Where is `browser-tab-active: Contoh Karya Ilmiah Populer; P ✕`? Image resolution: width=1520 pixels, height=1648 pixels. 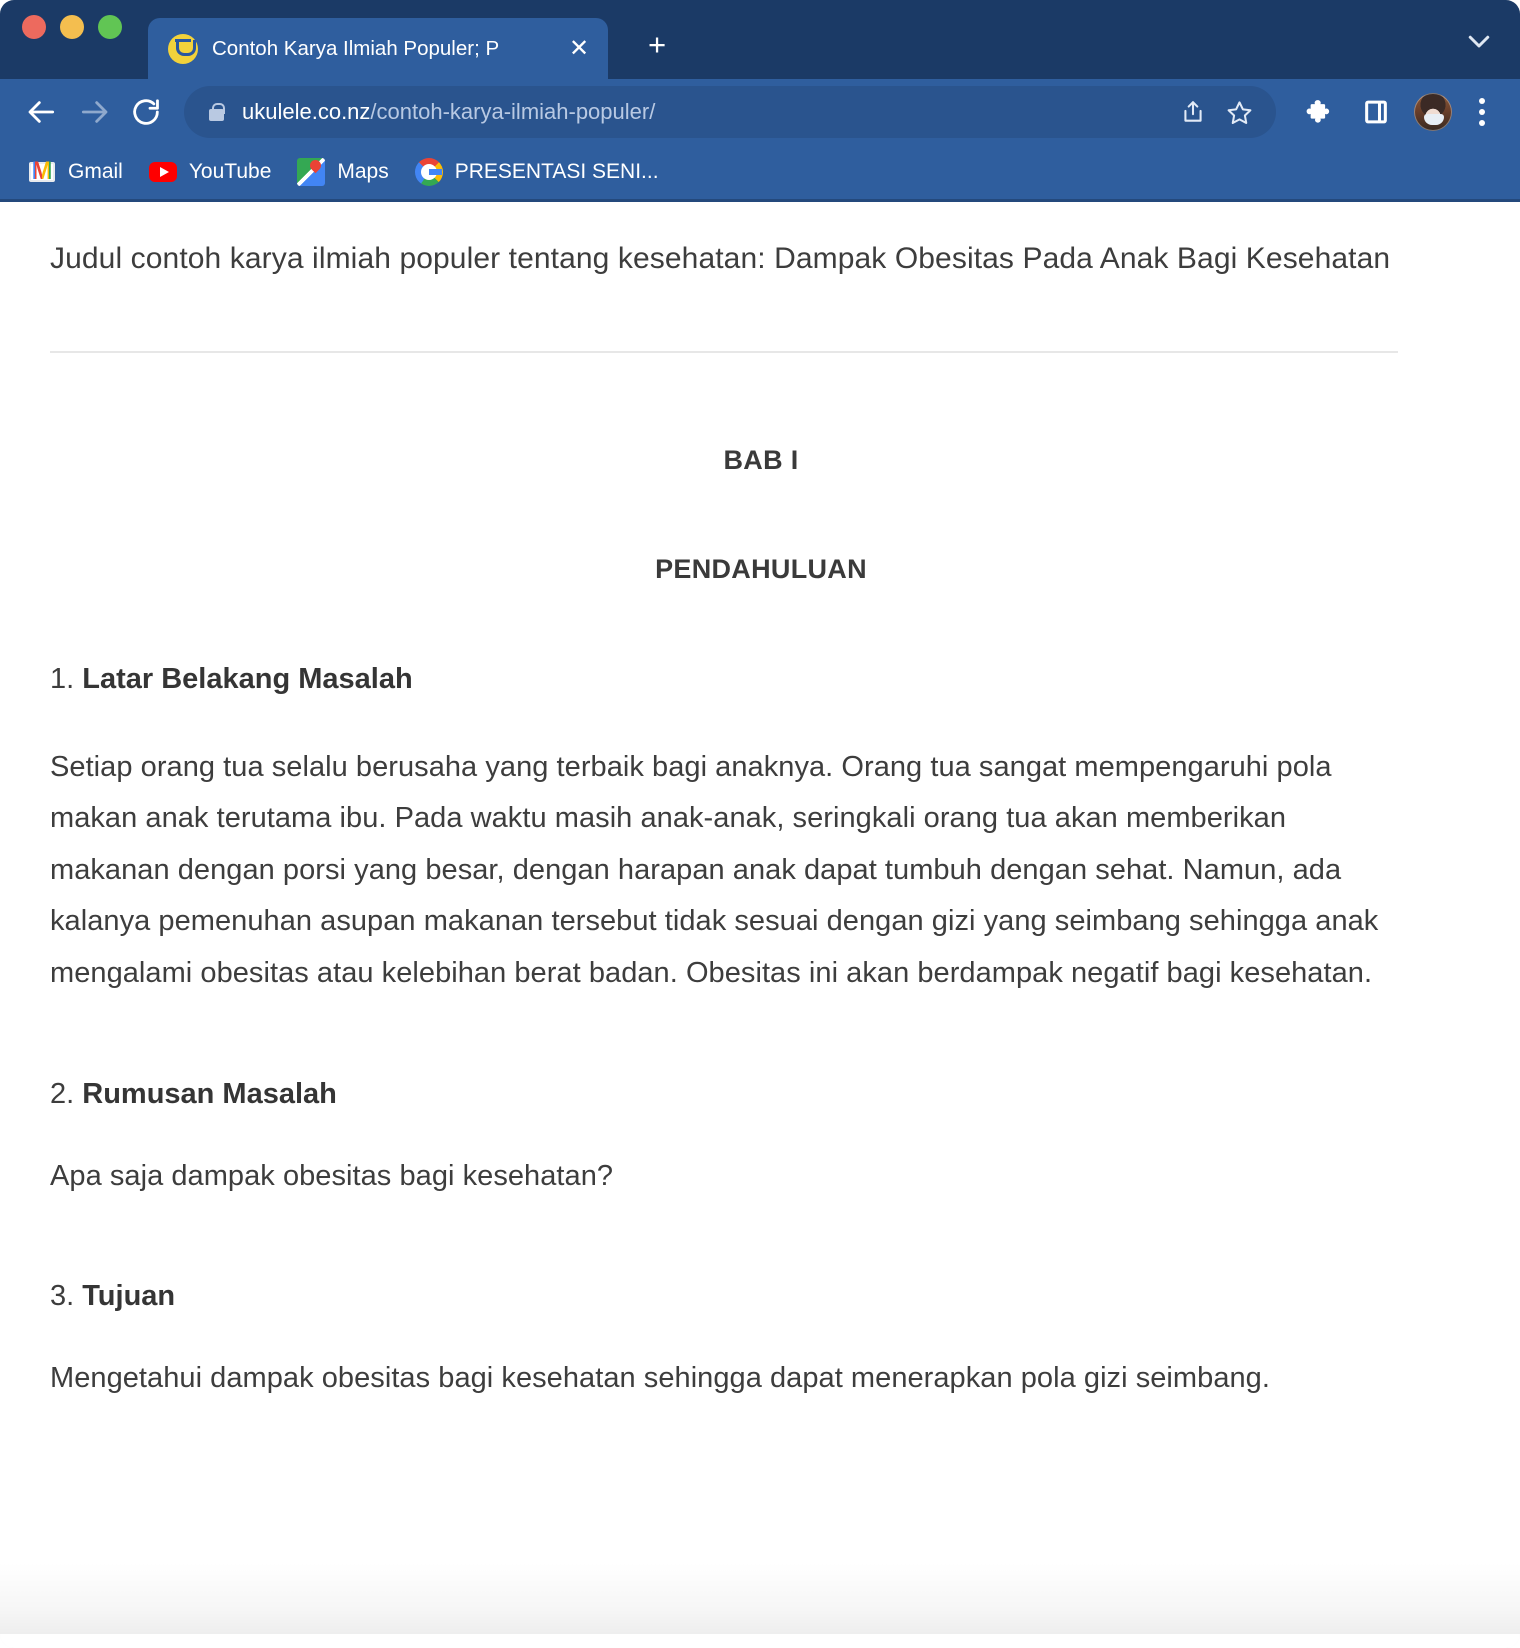 browser-tab-active: Contoh Karya Ilmiah Populer; P ✕ is located at coordinates (378, 49).